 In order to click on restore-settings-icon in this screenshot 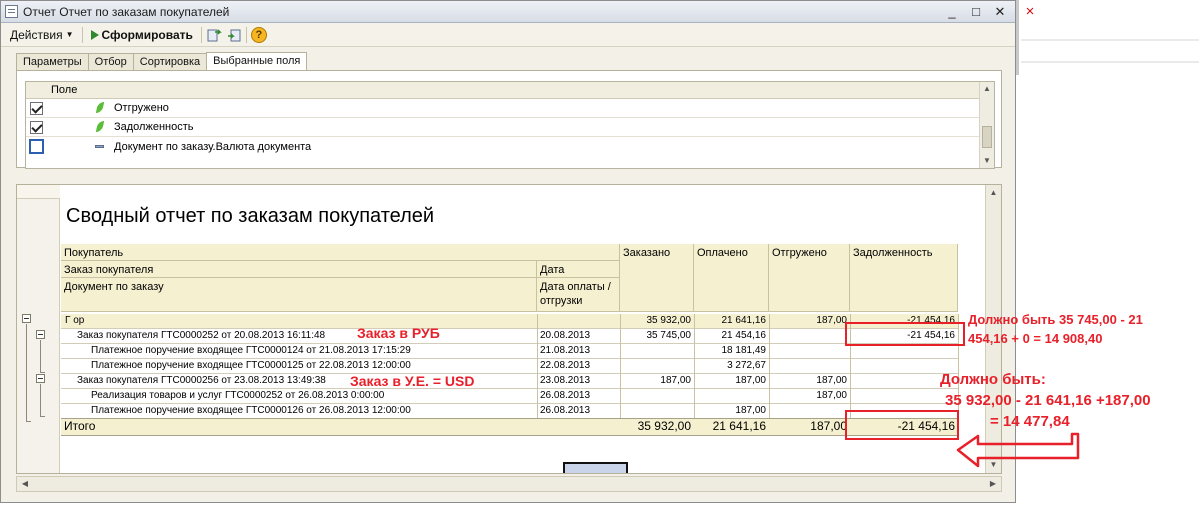, I will do `click(234, 35)`.